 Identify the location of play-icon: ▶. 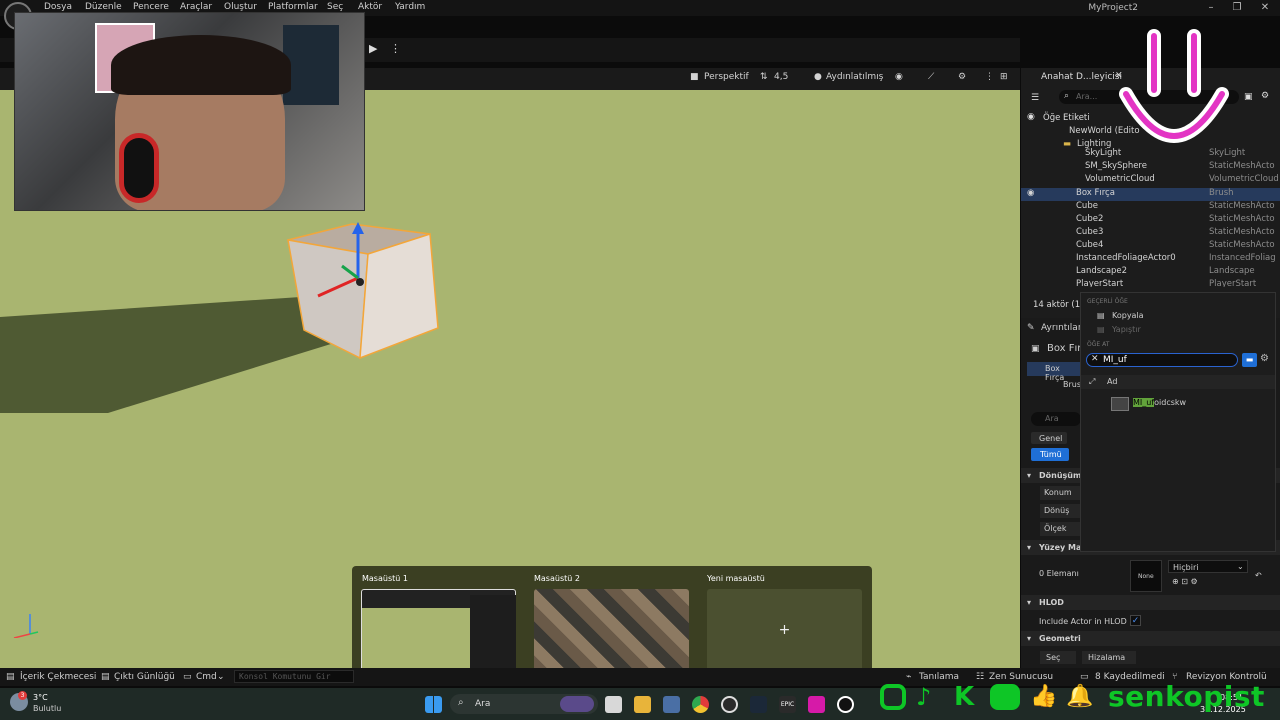
(376, 49).